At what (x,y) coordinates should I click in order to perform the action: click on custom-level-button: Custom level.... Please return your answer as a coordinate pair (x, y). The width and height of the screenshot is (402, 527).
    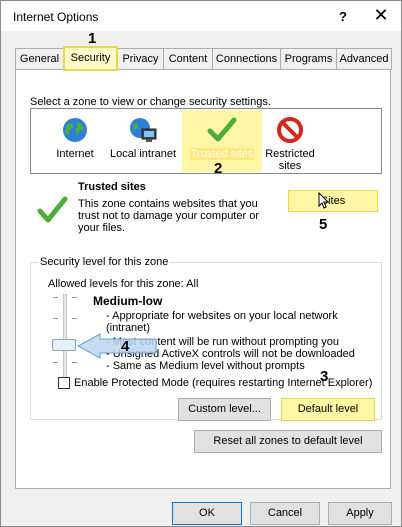
    Looking at the image, I should click on (224, 409).